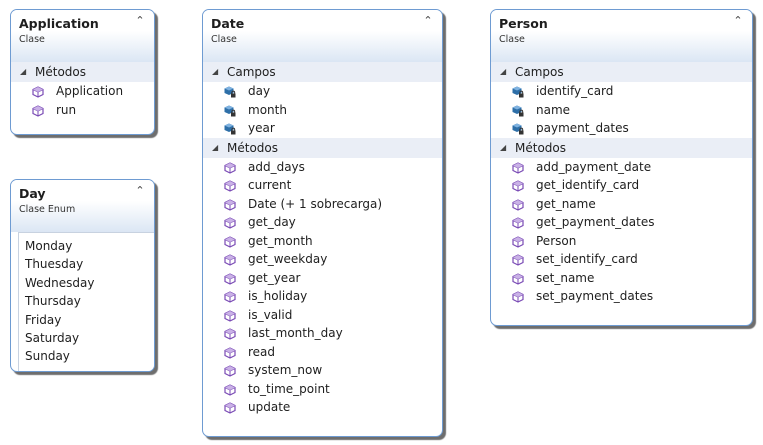 The width and height of the screenshot is (763, 445). I want to click on field-row: month, so click(322, 110).